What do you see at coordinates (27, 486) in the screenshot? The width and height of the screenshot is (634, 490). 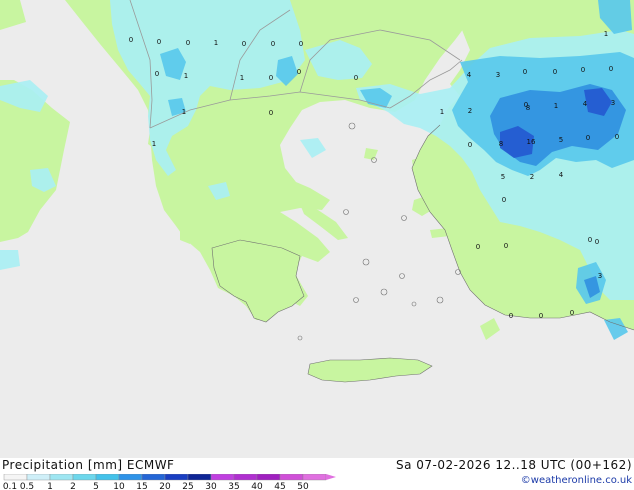 I see `legend-tick-label: 0.5` at bounding box center [27, 486].